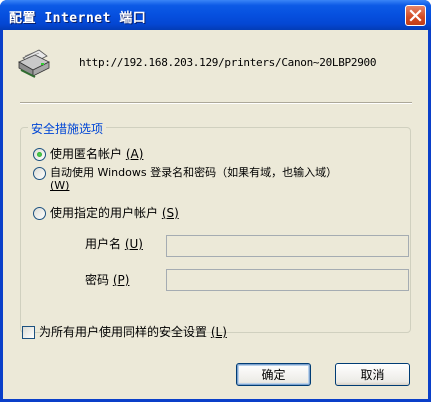 The image size is (431, 402). Describe the element at coordinates (287, 280) in the screenshot. I see `password-input` at that location.